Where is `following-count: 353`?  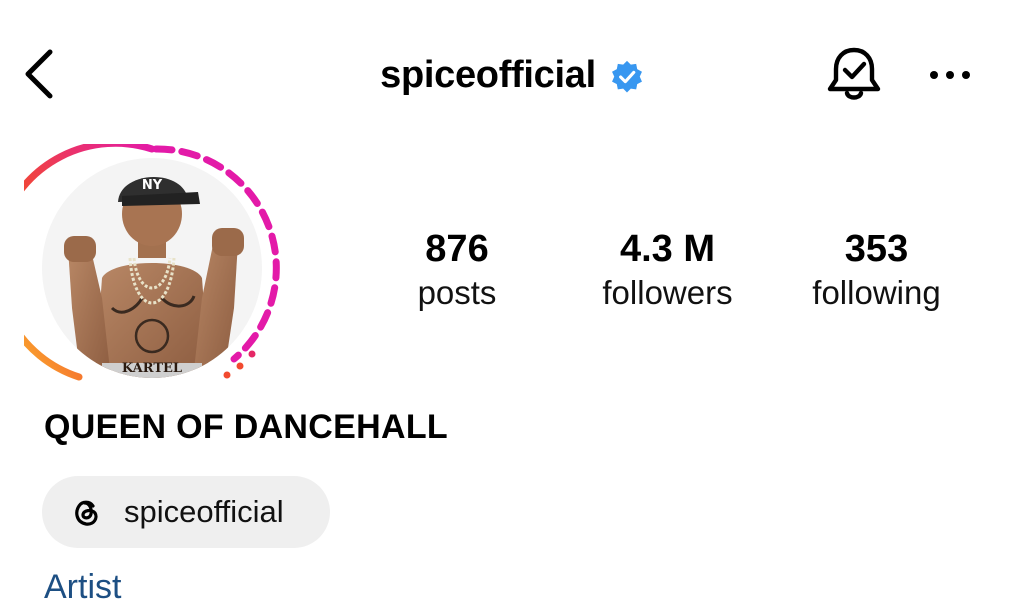 following-count: 353 is located at coordinates (876, 249).